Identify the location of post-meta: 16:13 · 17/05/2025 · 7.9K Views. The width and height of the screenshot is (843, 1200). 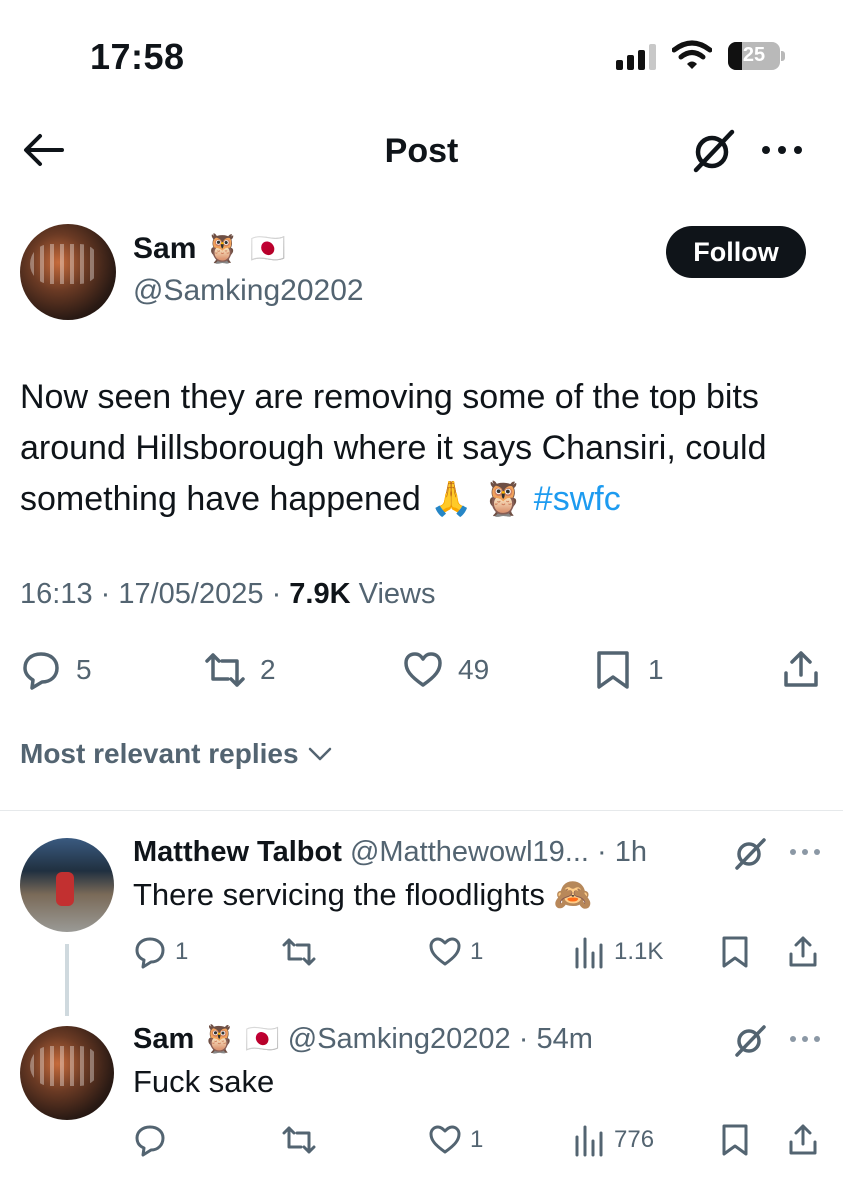
(228, 594).